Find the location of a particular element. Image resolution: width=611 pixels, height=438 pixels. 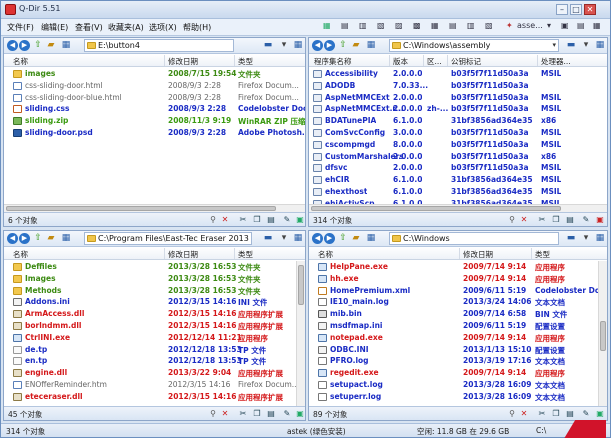

table-row: HelpPane.exe 2009/7/14 9:14 应用程序 is located at coordinates (458, 267).